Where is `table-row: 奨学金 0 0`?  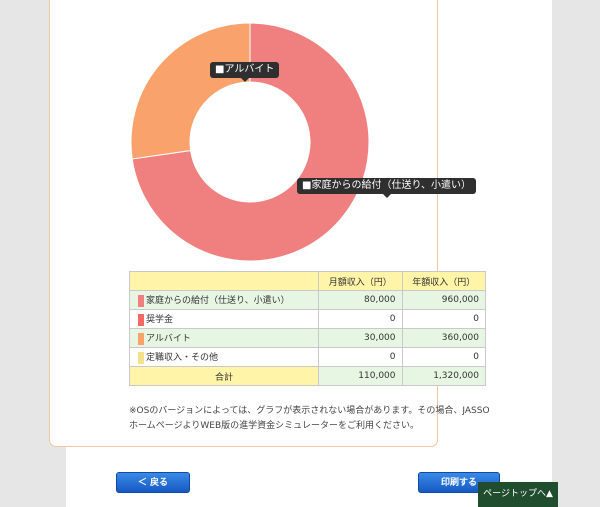 table-row: 奨学金 0 0 is located at coordinates (307, 319).